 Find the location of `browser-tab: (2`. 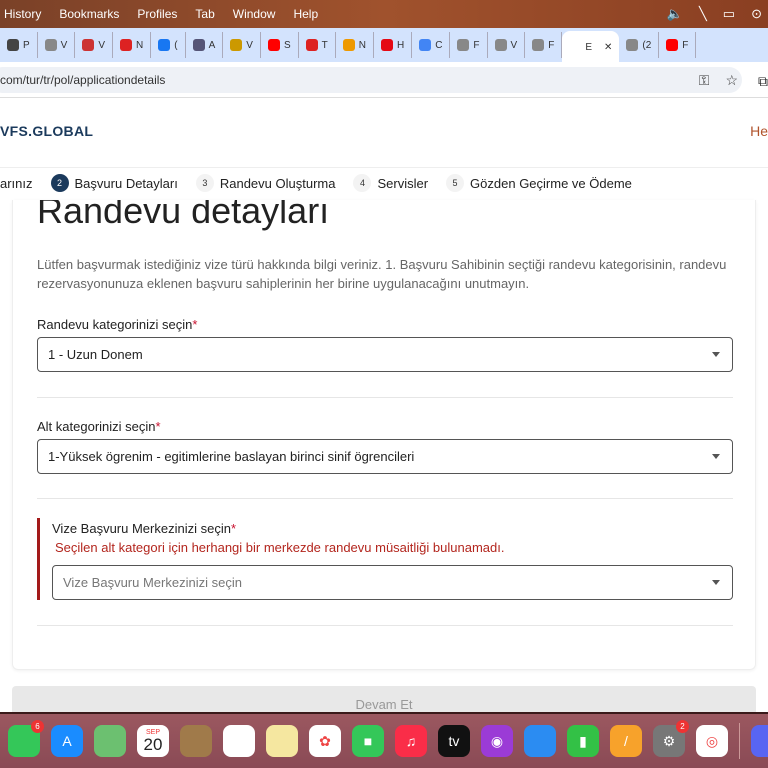

browser-tab: (2 is located at coordinates (639, 45).